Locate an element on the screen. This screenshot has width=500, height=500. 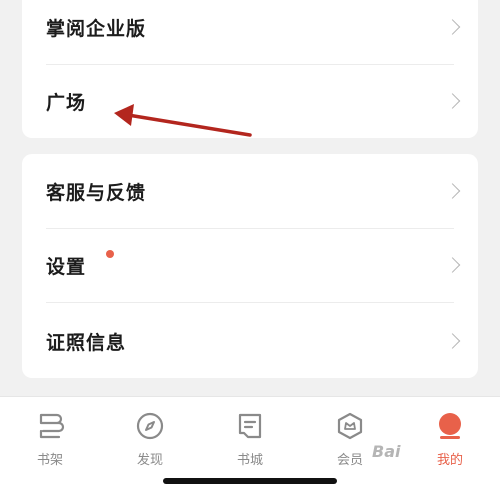
compass-icon is located at coordinates (150, 426).